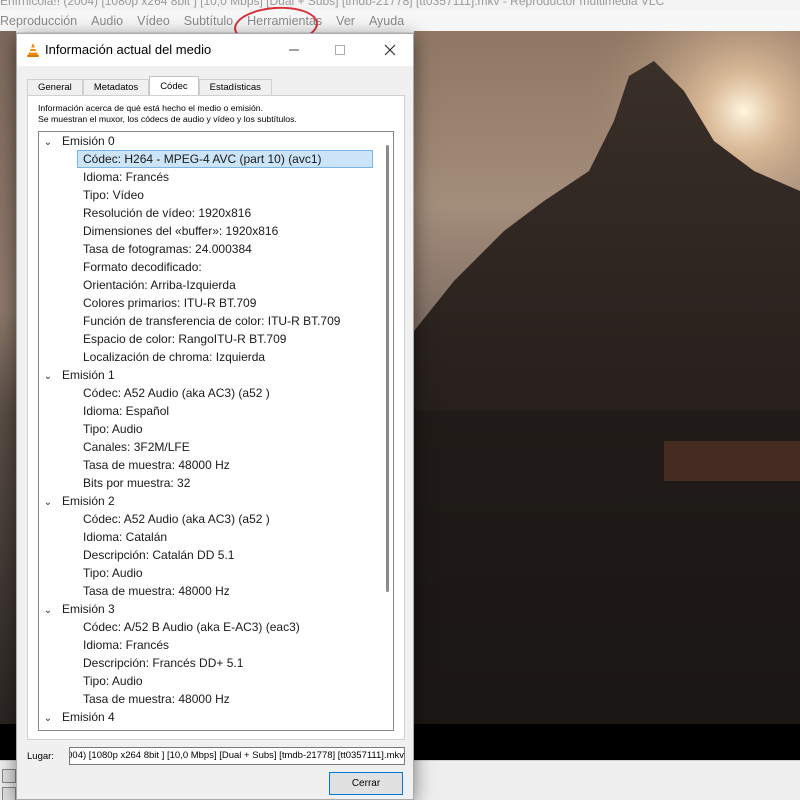  I want to click on tab-codec: Códec, so click(174, 86).